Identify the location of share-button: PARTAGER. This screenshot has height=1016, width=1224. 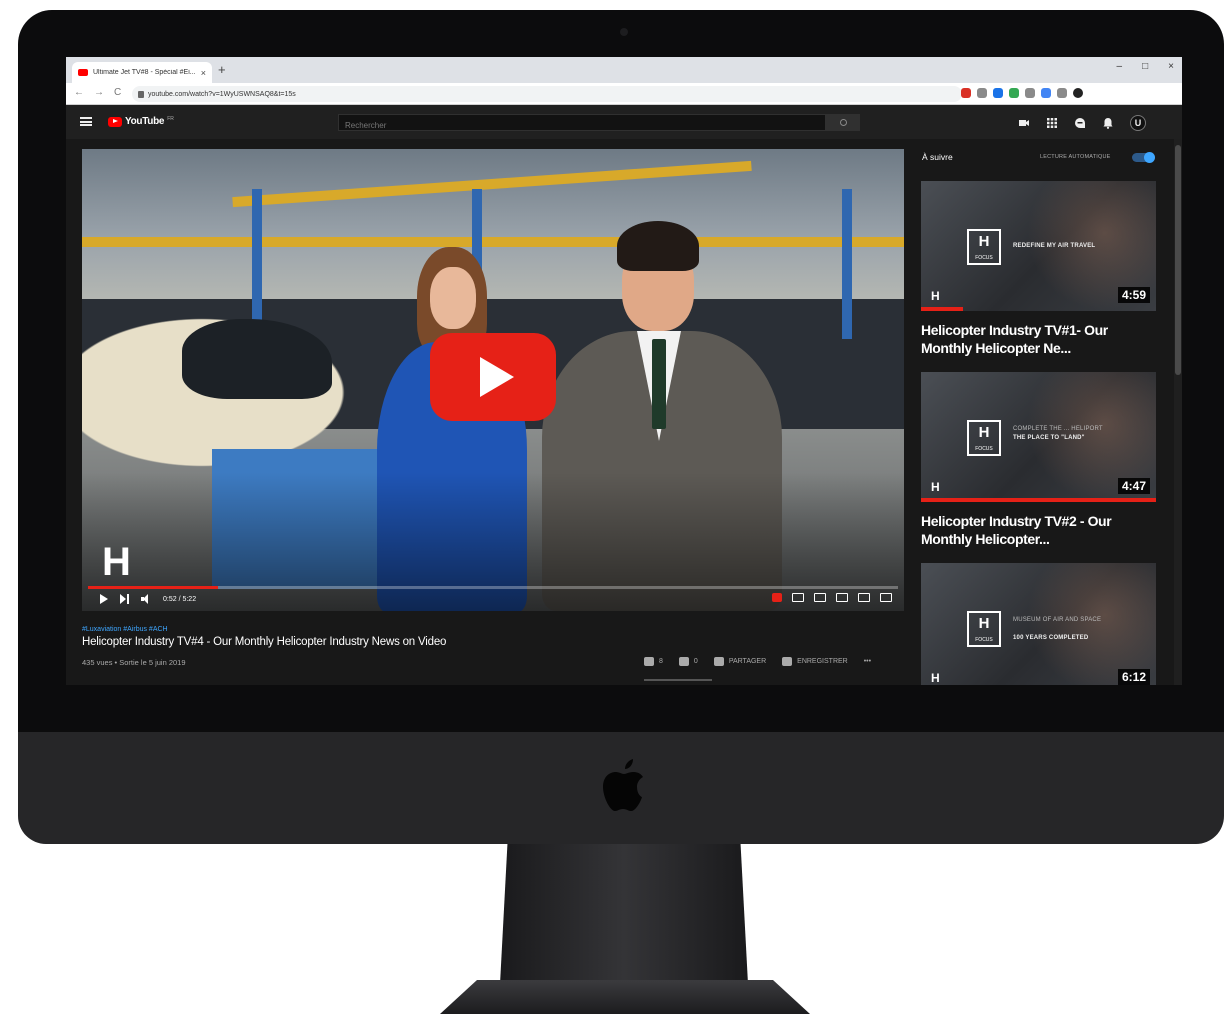
(740, 661).